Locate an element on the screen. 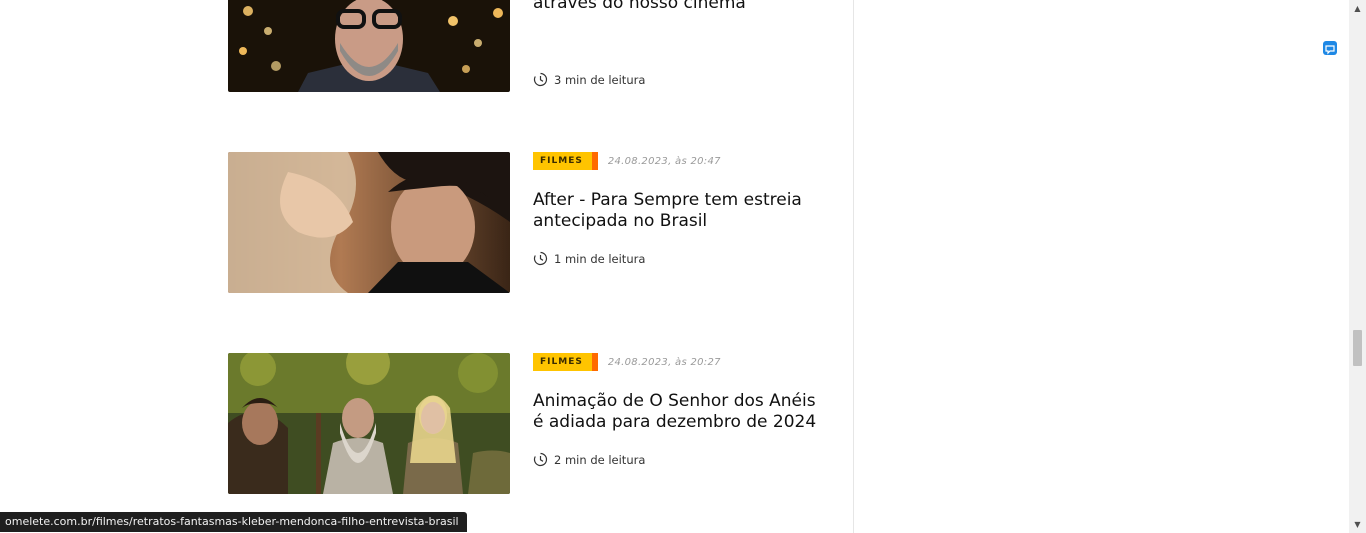 The width and height of the screenshot is (1366, 533). article-date: 24.08.2023, às 20:47 is located at coordinates (664, 161).